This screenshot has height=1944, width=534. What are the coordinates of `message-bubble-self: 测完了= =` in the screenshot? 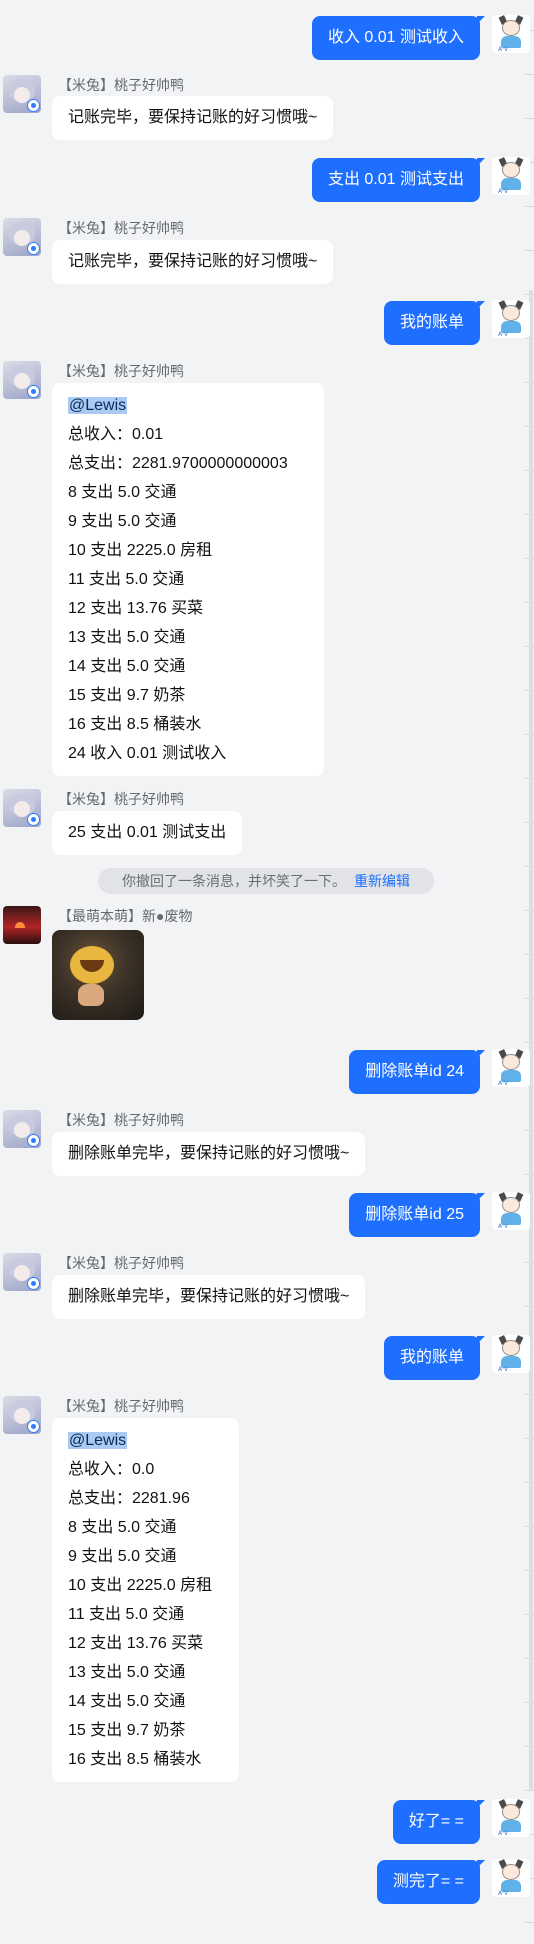 It's located at (431, 1882).